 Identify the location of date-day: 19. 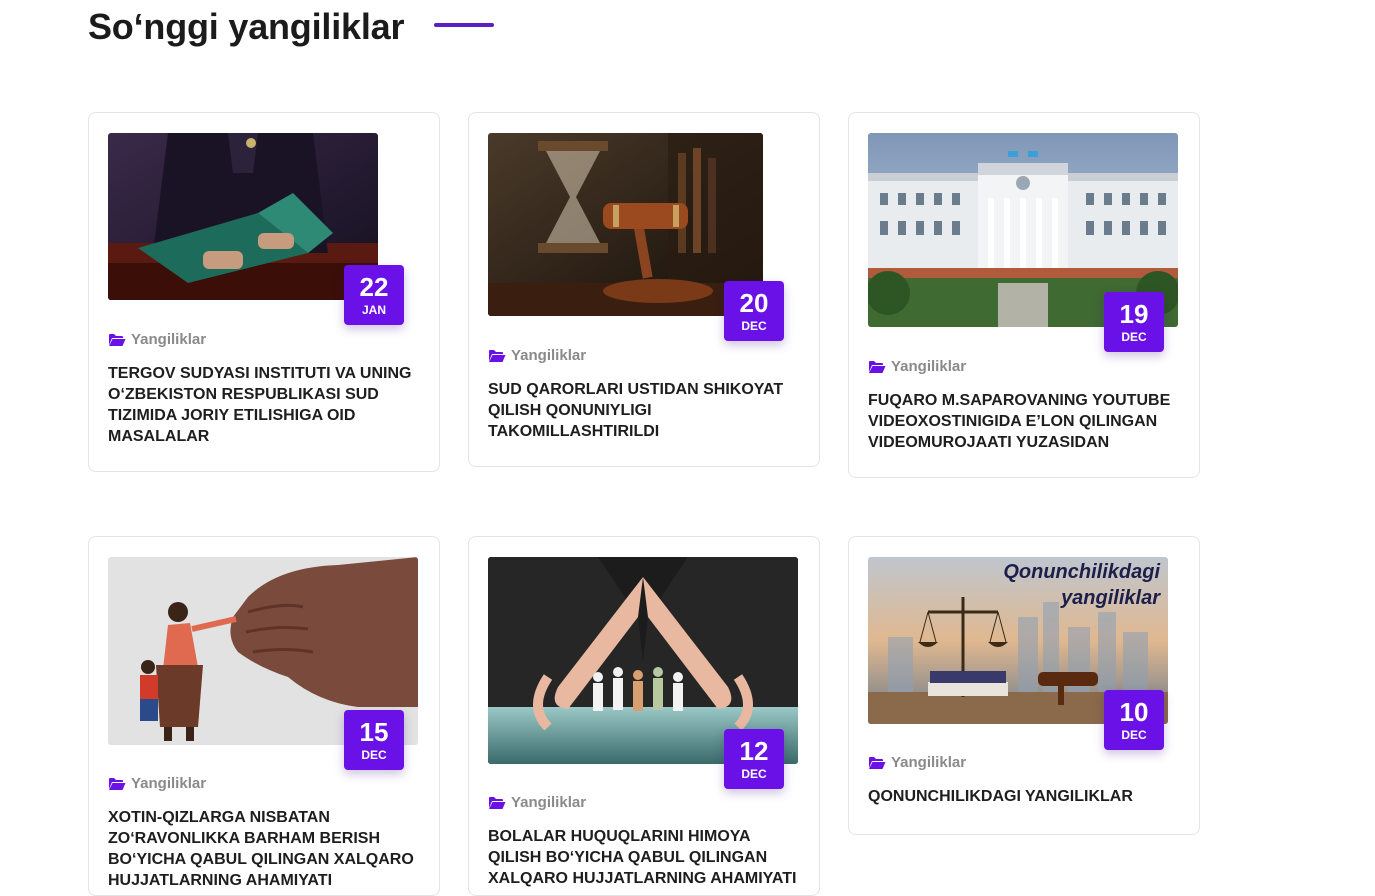
(1134, 313).